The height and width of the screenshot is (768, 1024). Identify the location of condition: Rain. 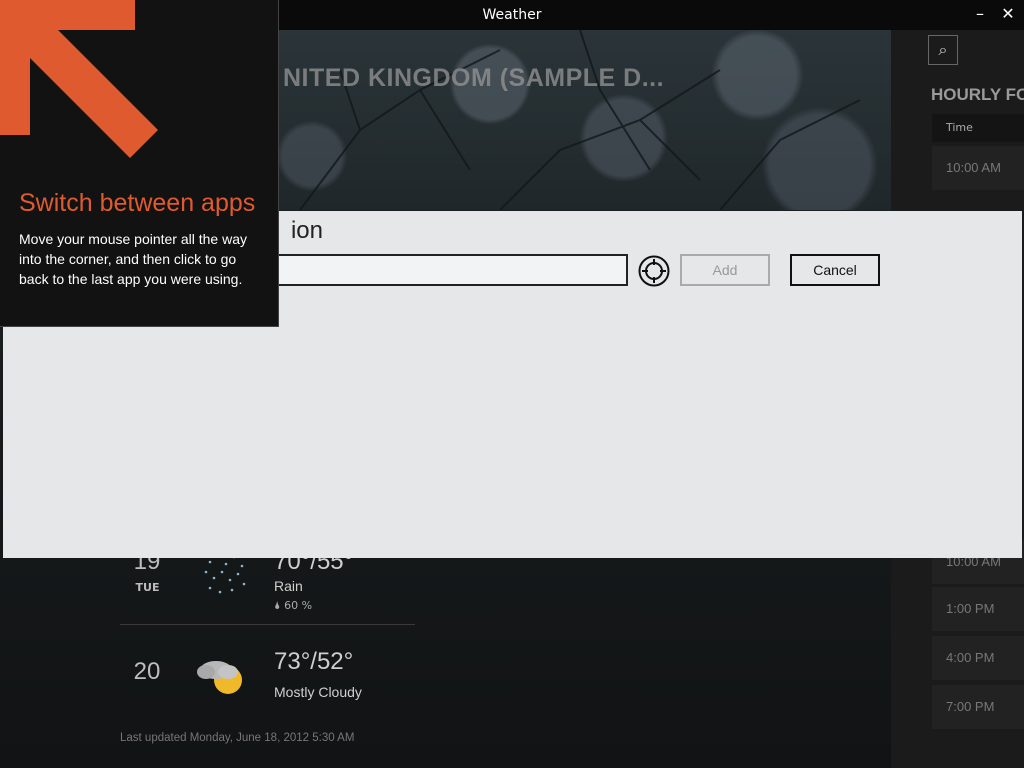
(288, 586).